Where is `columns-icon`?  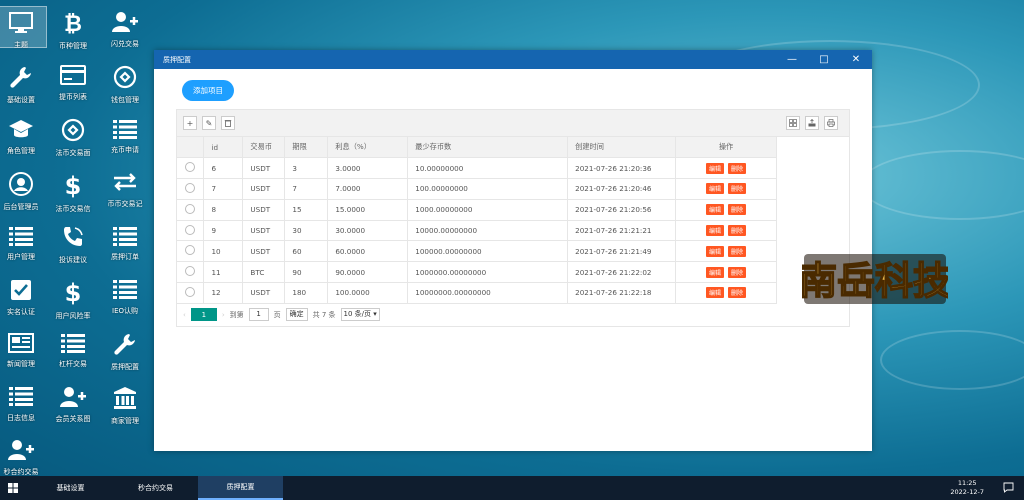 columns-icon is located at coordinates (793, 123).